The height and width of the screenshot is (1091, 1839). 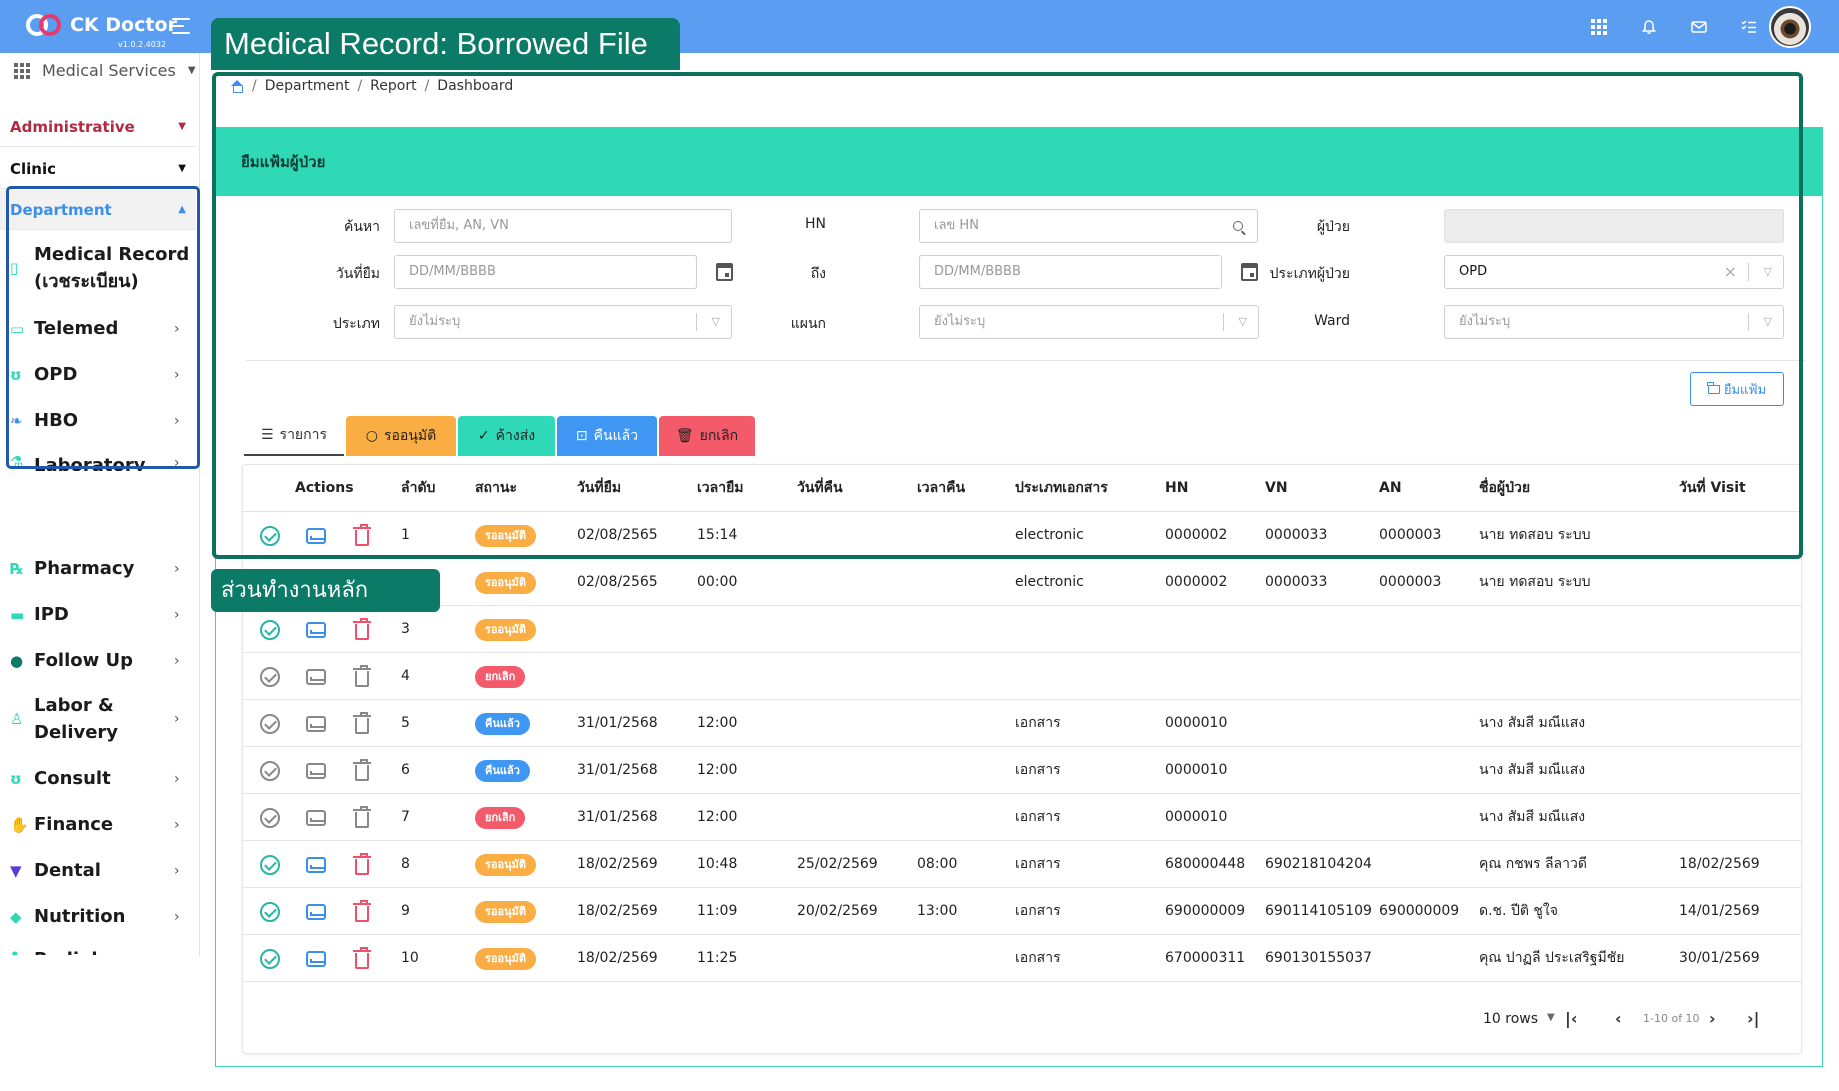 I want to click on sidebar-item-telemed: ▭ Telemed ›, so click(x=100, y=328).